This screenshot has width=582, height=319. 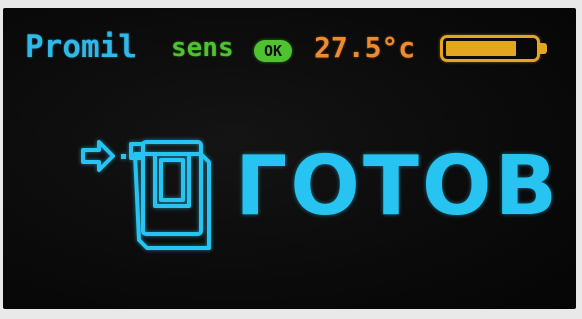 I want to click on sensor-status: OK, so click(x=273, y=51).